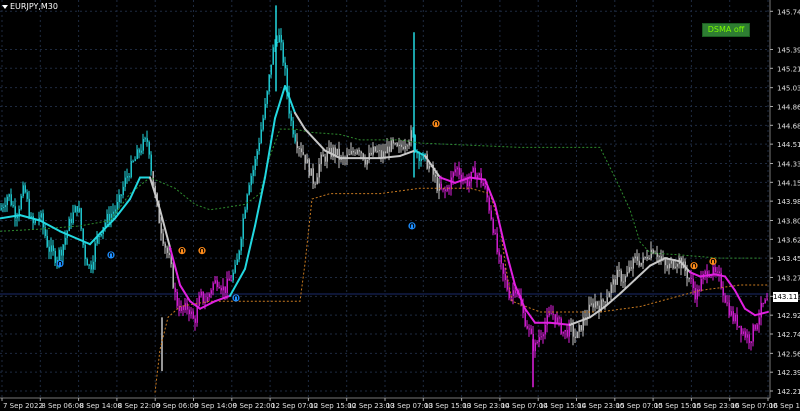 The height and width of the screenshot is (411, 800). I want to click on price-tick-label: 144.685, so click(788, 126).